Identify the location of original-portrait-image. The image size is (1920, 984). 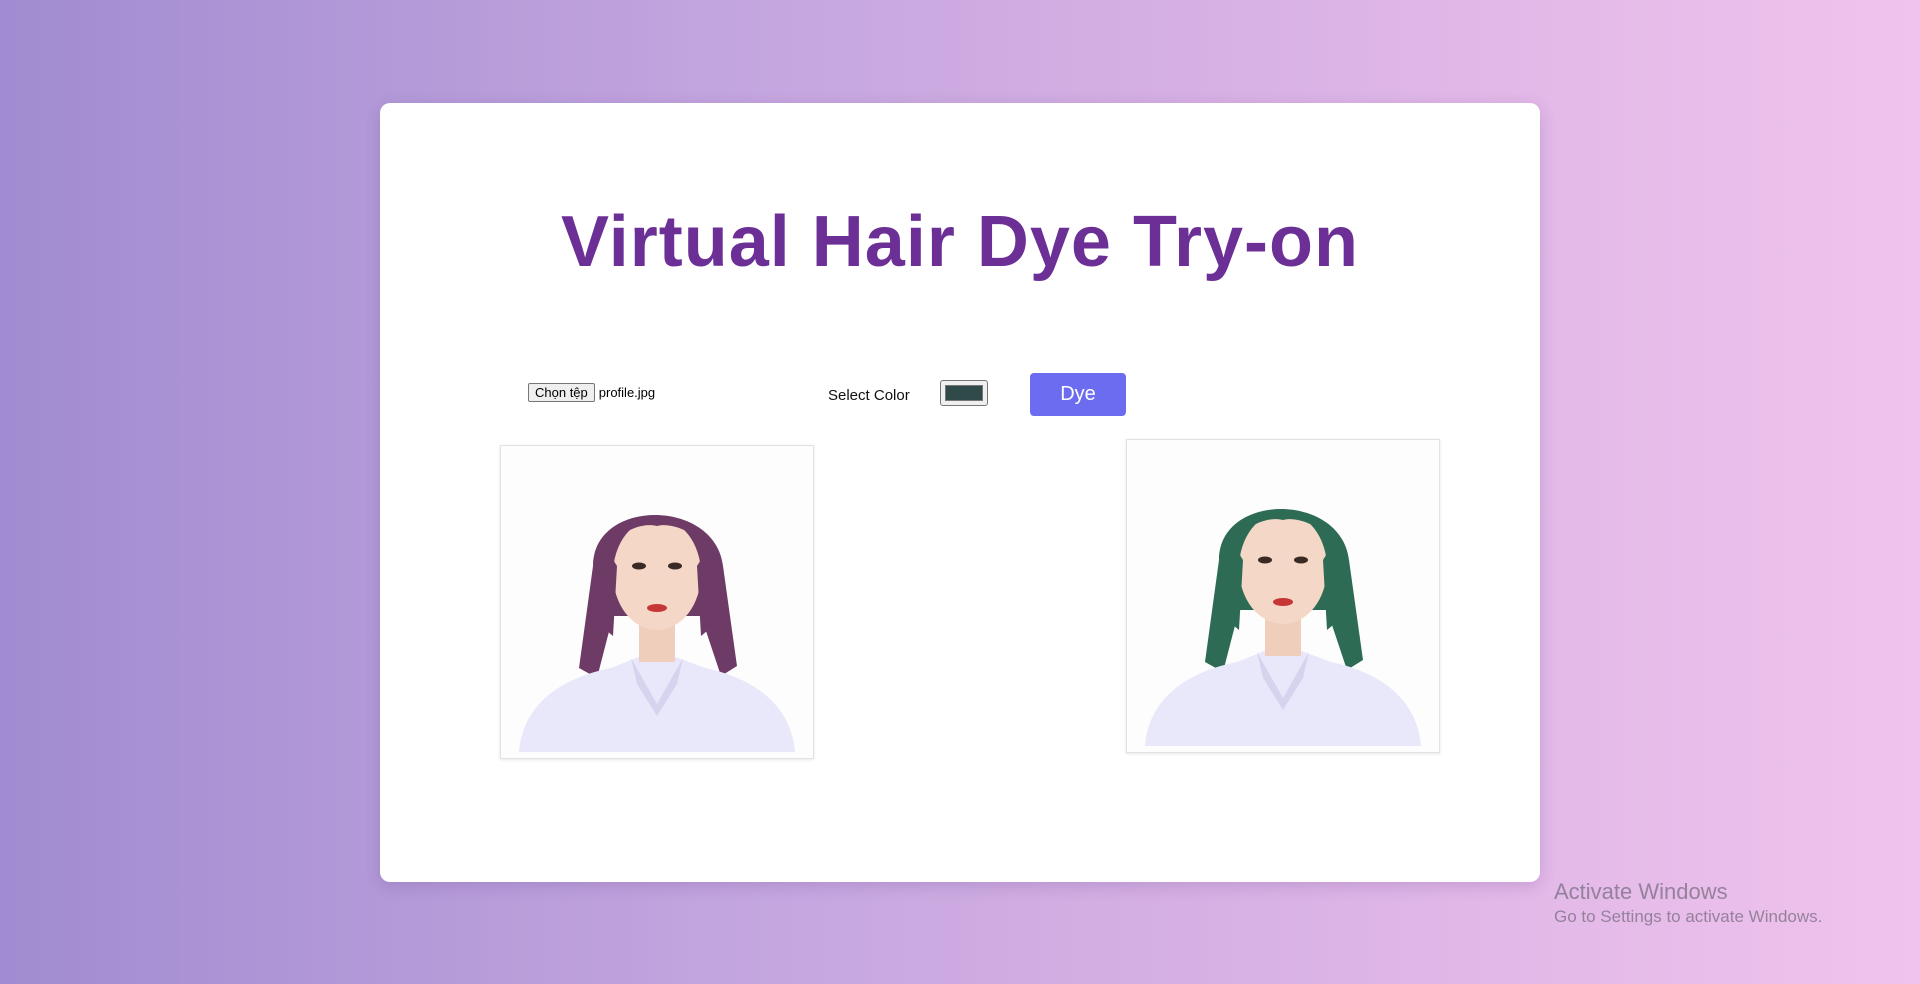
(657, 602).